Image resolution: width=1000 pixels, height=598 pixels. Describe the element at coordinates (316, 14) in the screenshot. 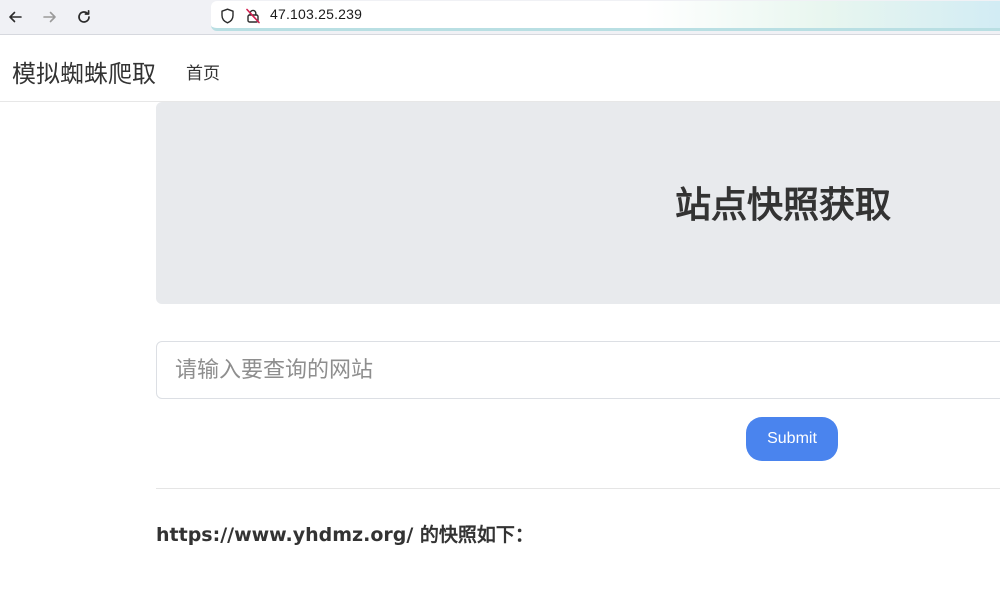

I see `url-text: 47.103.25.239` at that location.